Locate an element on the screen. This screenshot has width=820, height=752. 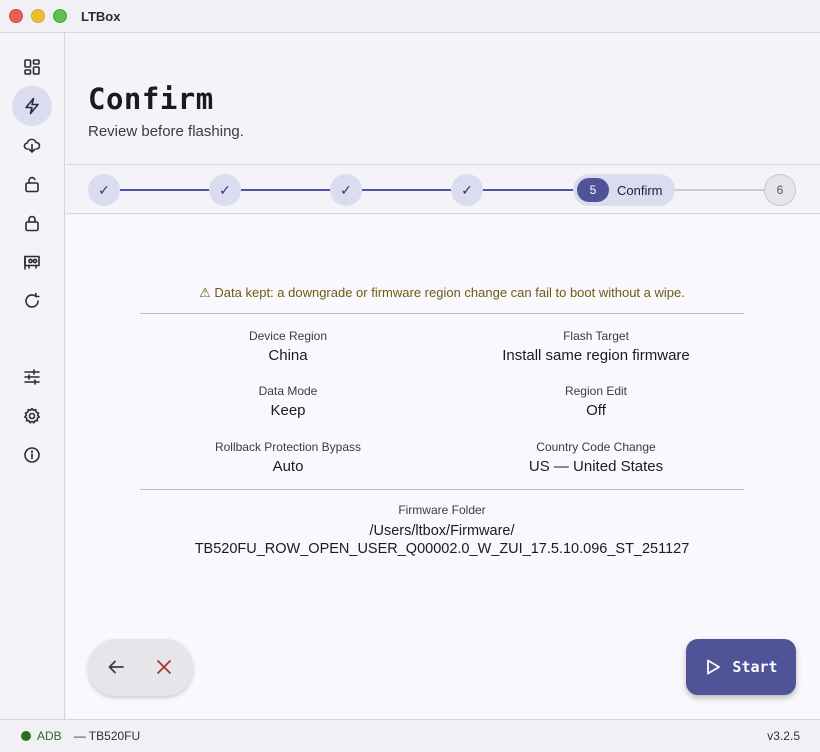
sidebar-item-download is located at coordinates (32, 145).